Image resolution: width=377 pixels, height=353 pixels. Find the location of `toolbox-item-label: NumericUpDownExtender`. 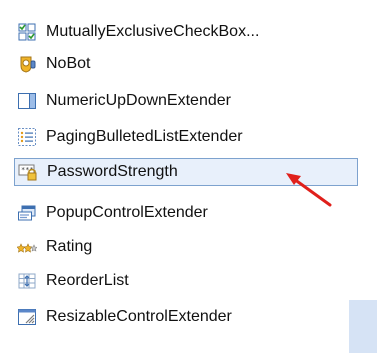

toolbox-item-label: NumericUpDownExtender is located at coordinates (138, 100).